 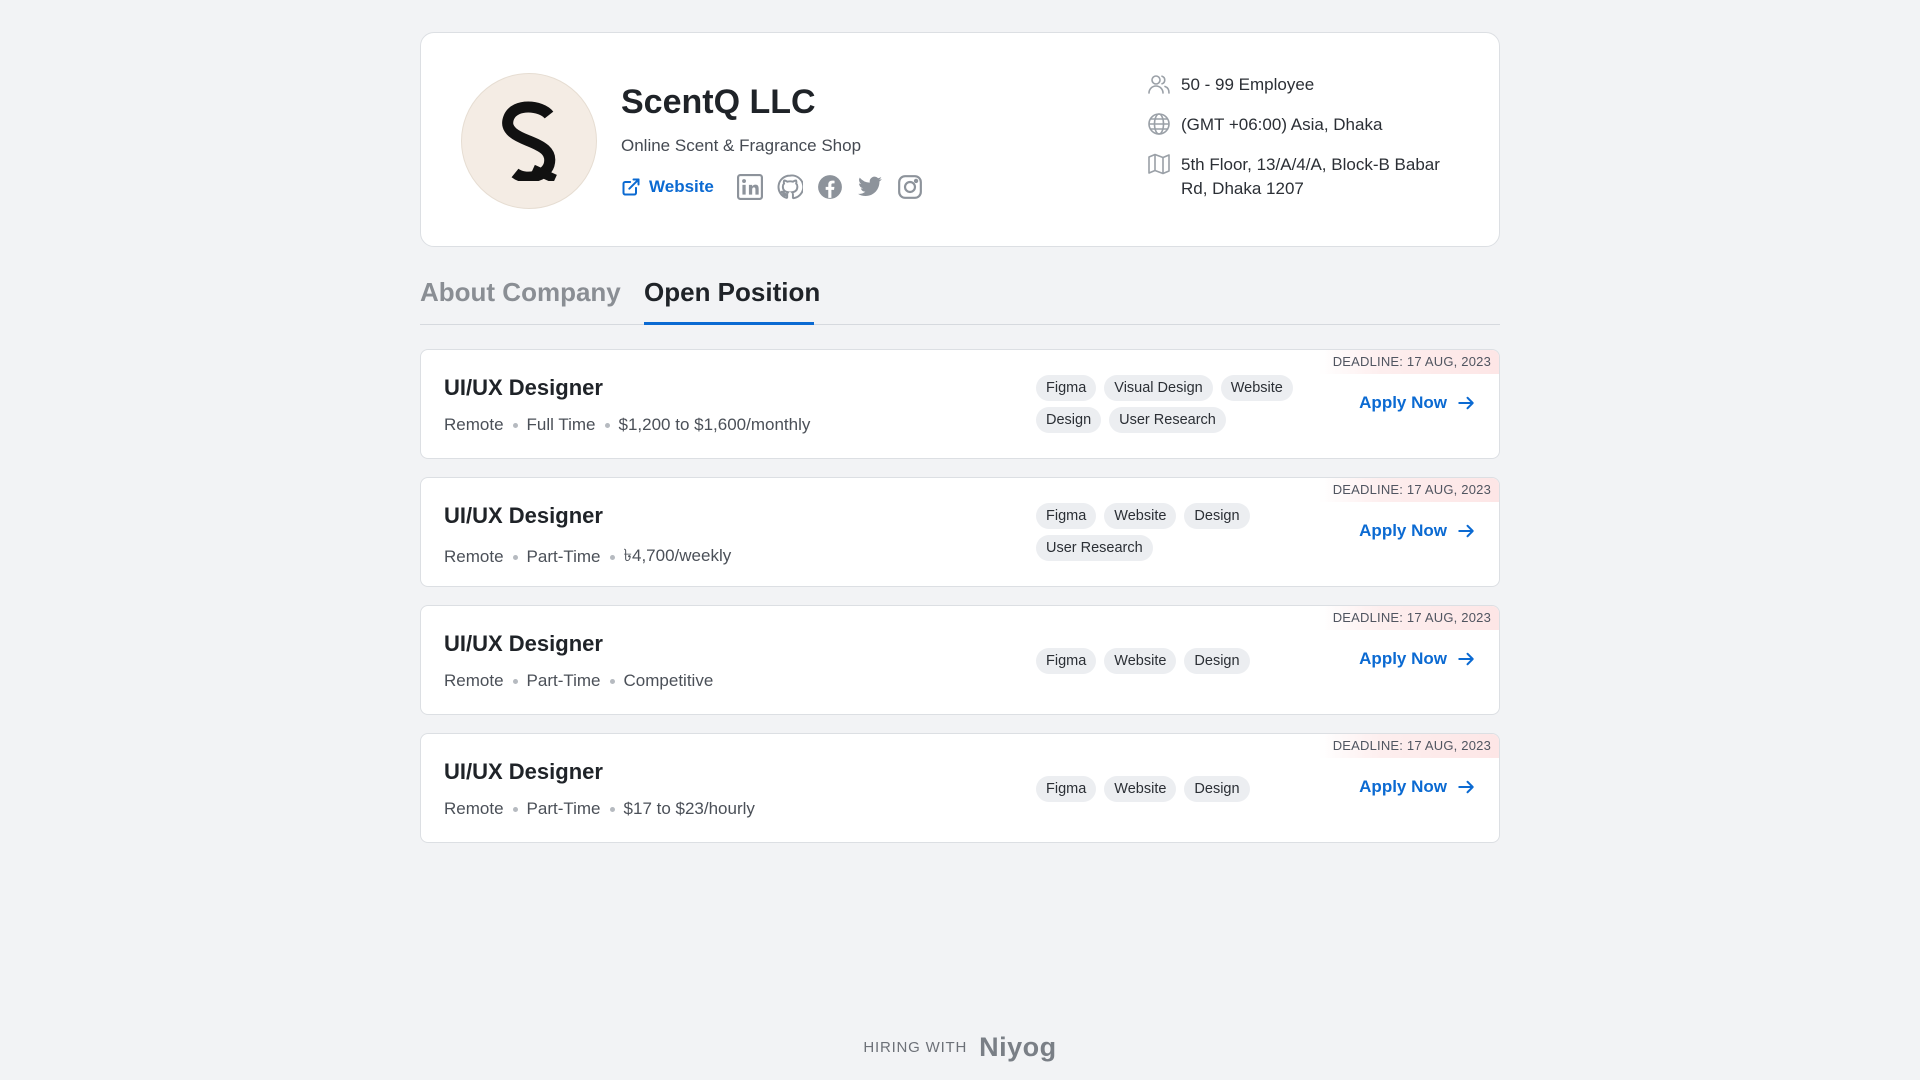 What do you see at coordinates (1156, 532) in the screenshot?
I see `skill-tags: Figma Website Design User Research` at bounding box center [1156, 532].